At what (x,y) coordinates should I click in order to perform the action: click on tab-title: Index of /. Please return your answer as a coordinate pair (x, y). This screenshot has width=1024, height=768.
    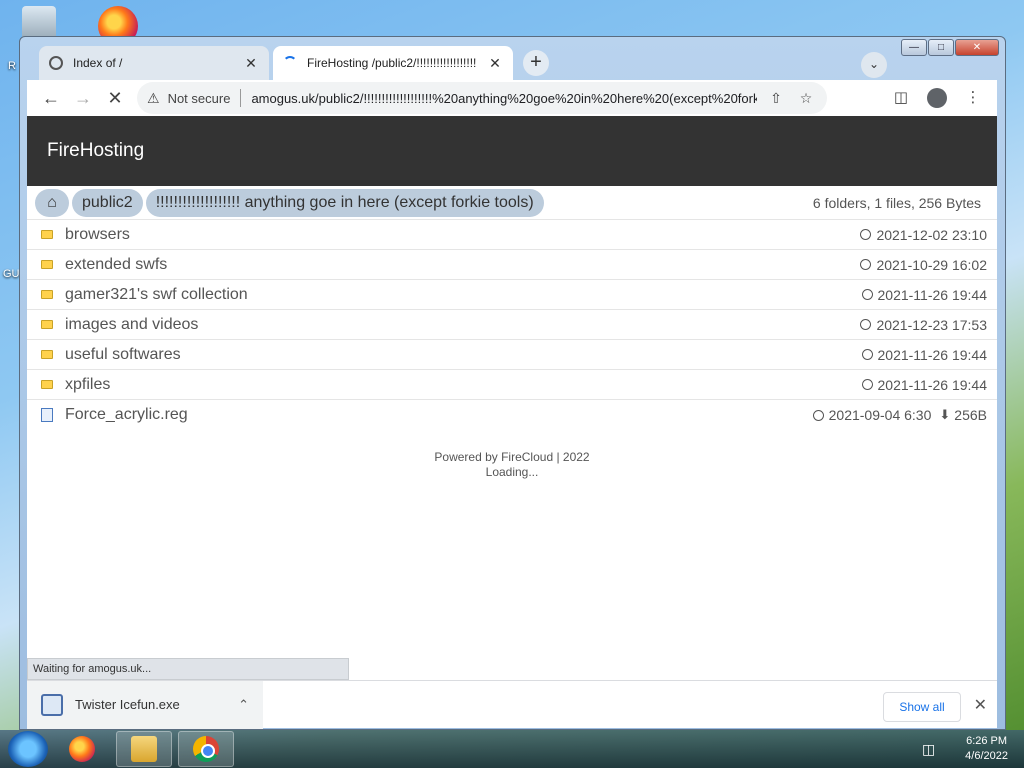
    Looking at the image, I should click on (98, 63).